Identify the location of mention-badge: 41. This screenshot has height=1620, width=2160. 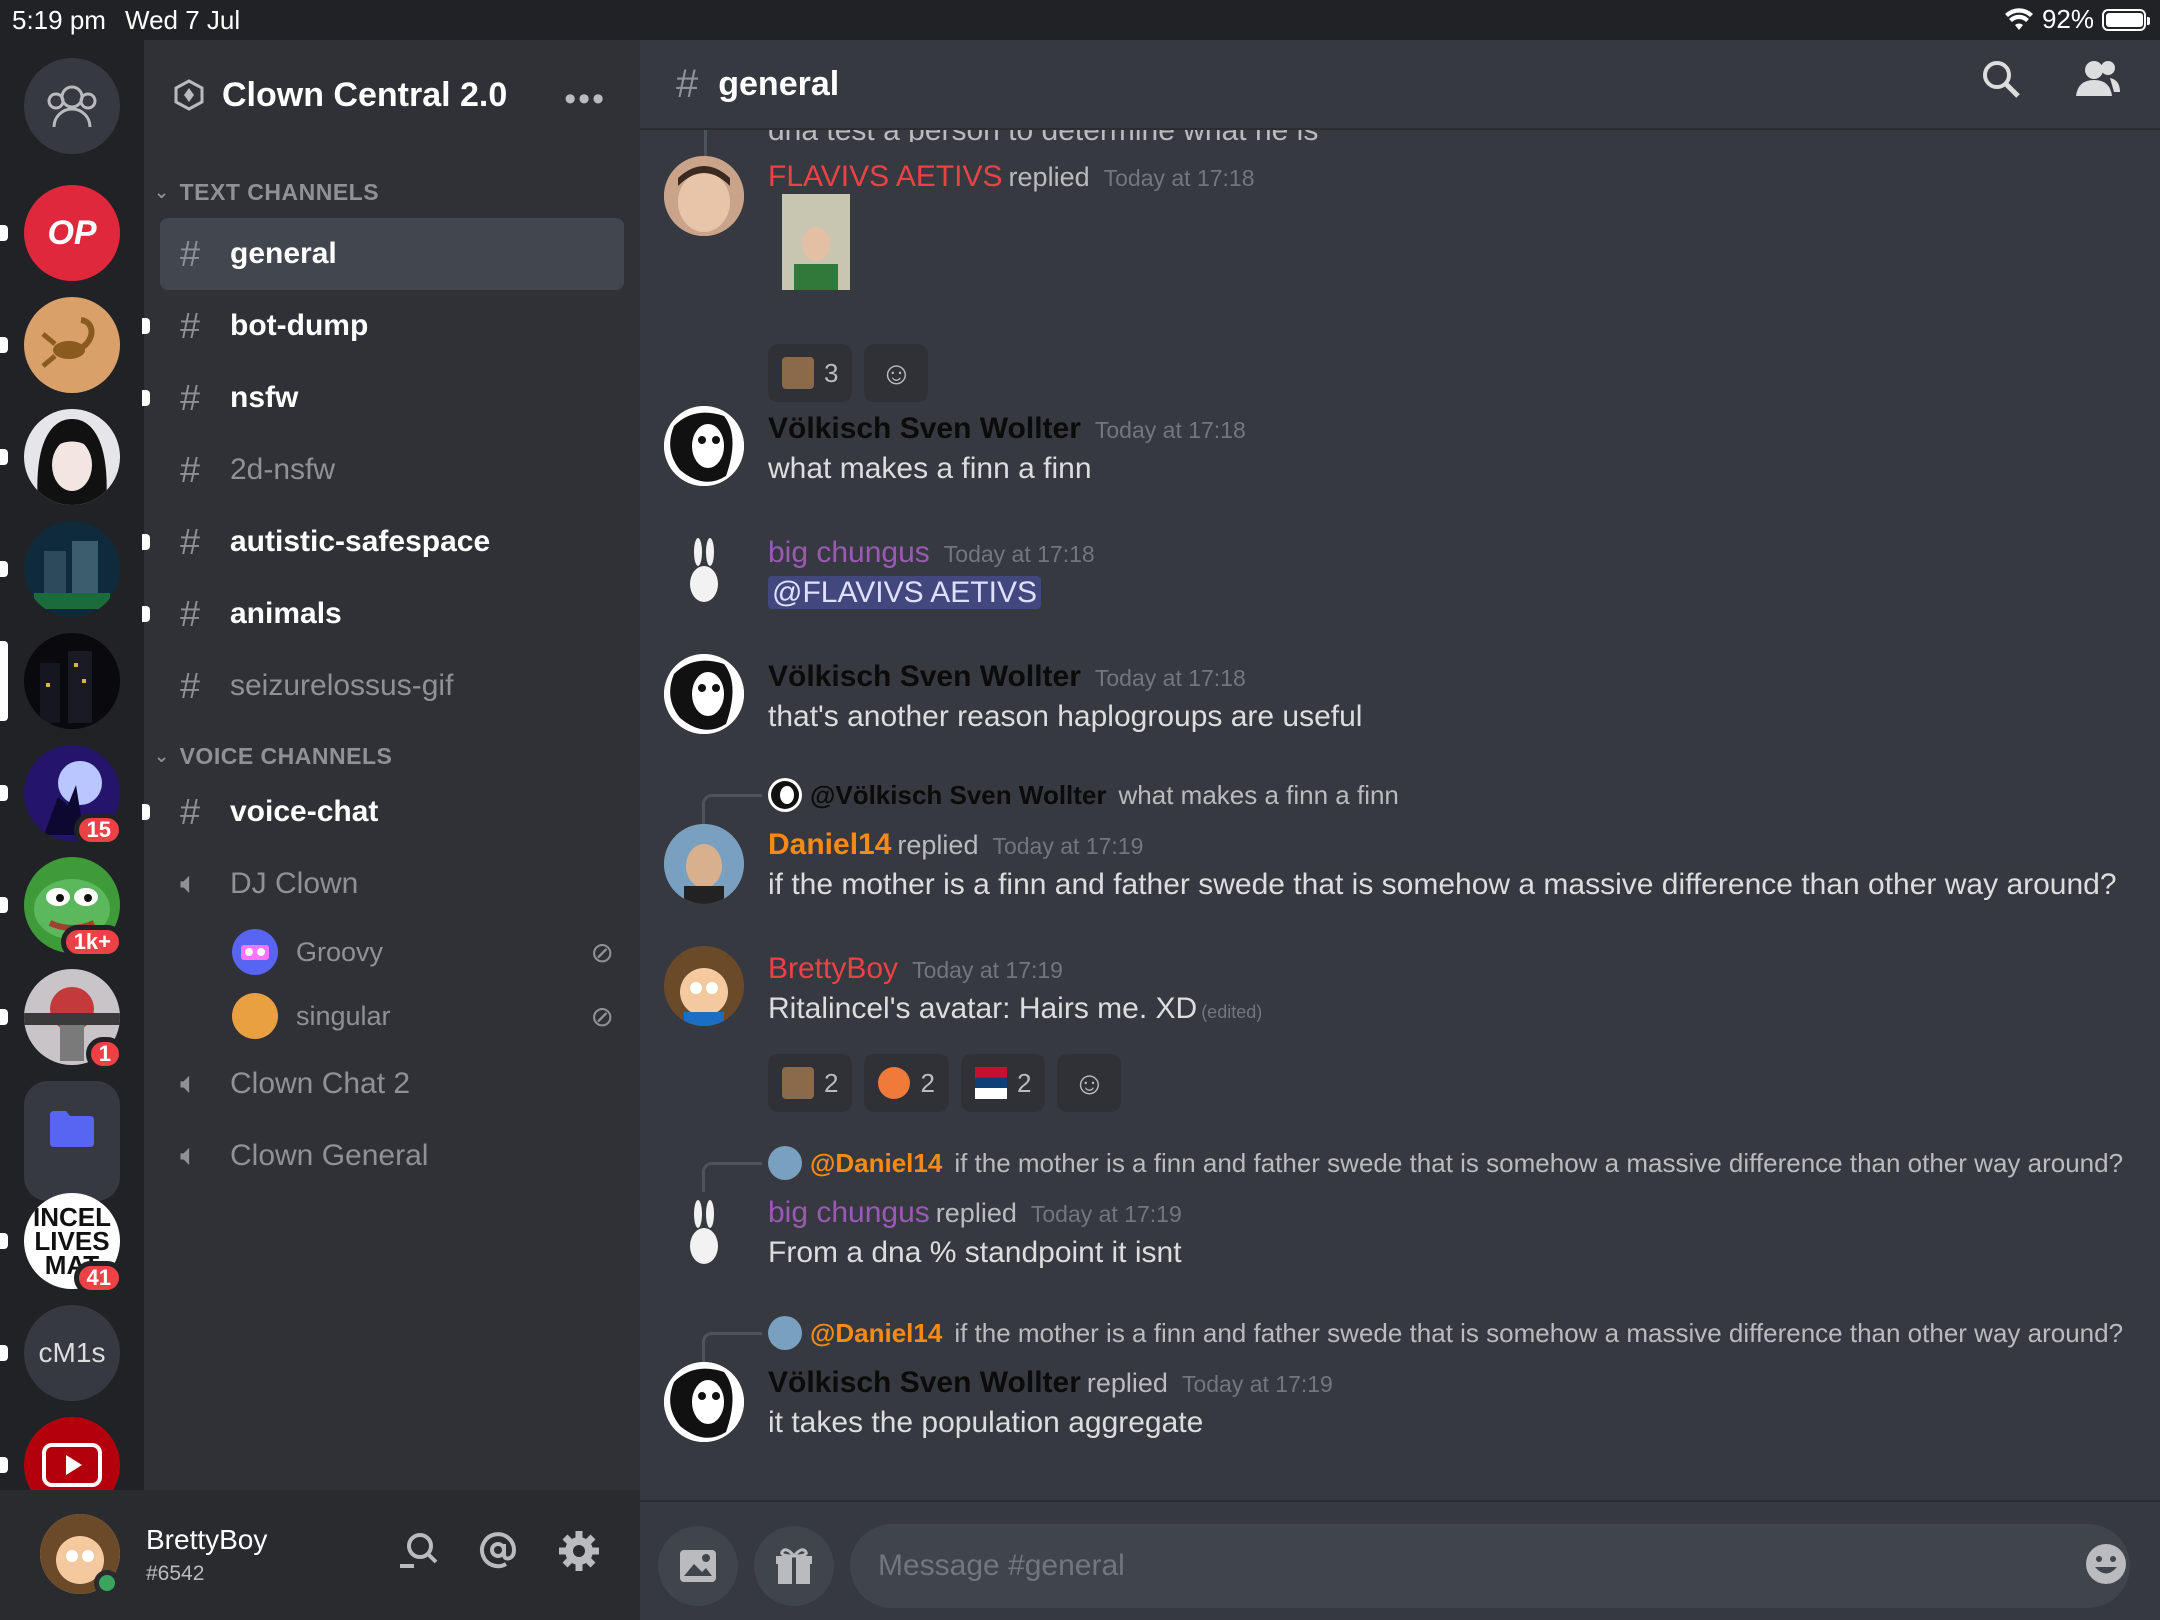
(98, 1278).